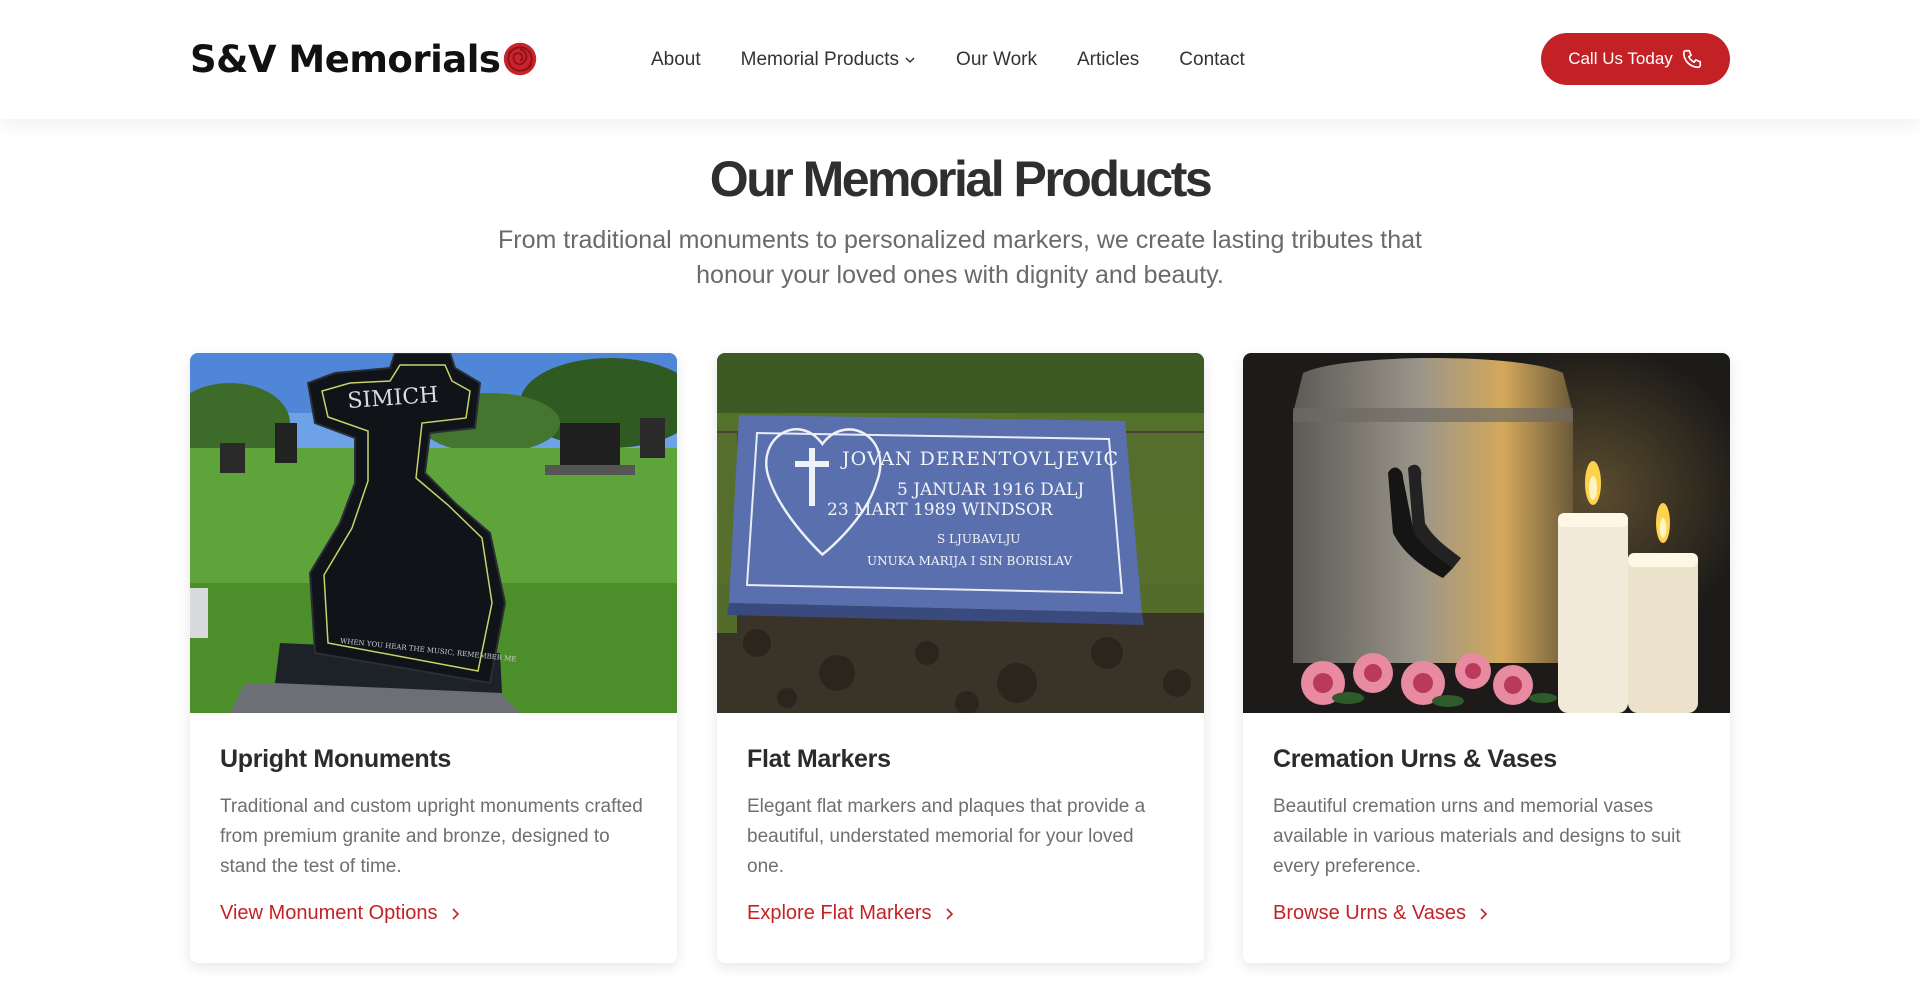 The image size is (1920, 993). Describe the element at coordinates (990, 490) in the screenshot. I see `marker-line-2: 5 JANUAR 1916 DALJ` at that location.